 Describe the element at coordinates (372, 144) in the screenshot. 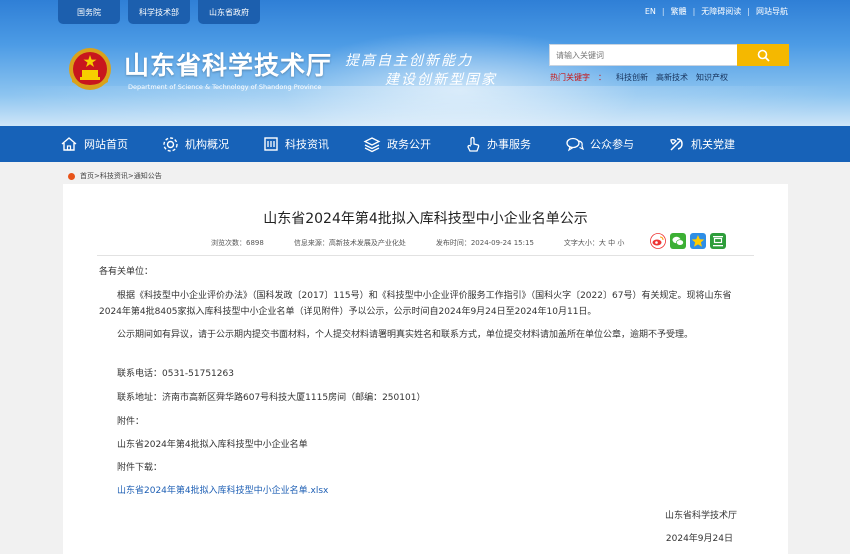

I see `layers-icon` at that location.